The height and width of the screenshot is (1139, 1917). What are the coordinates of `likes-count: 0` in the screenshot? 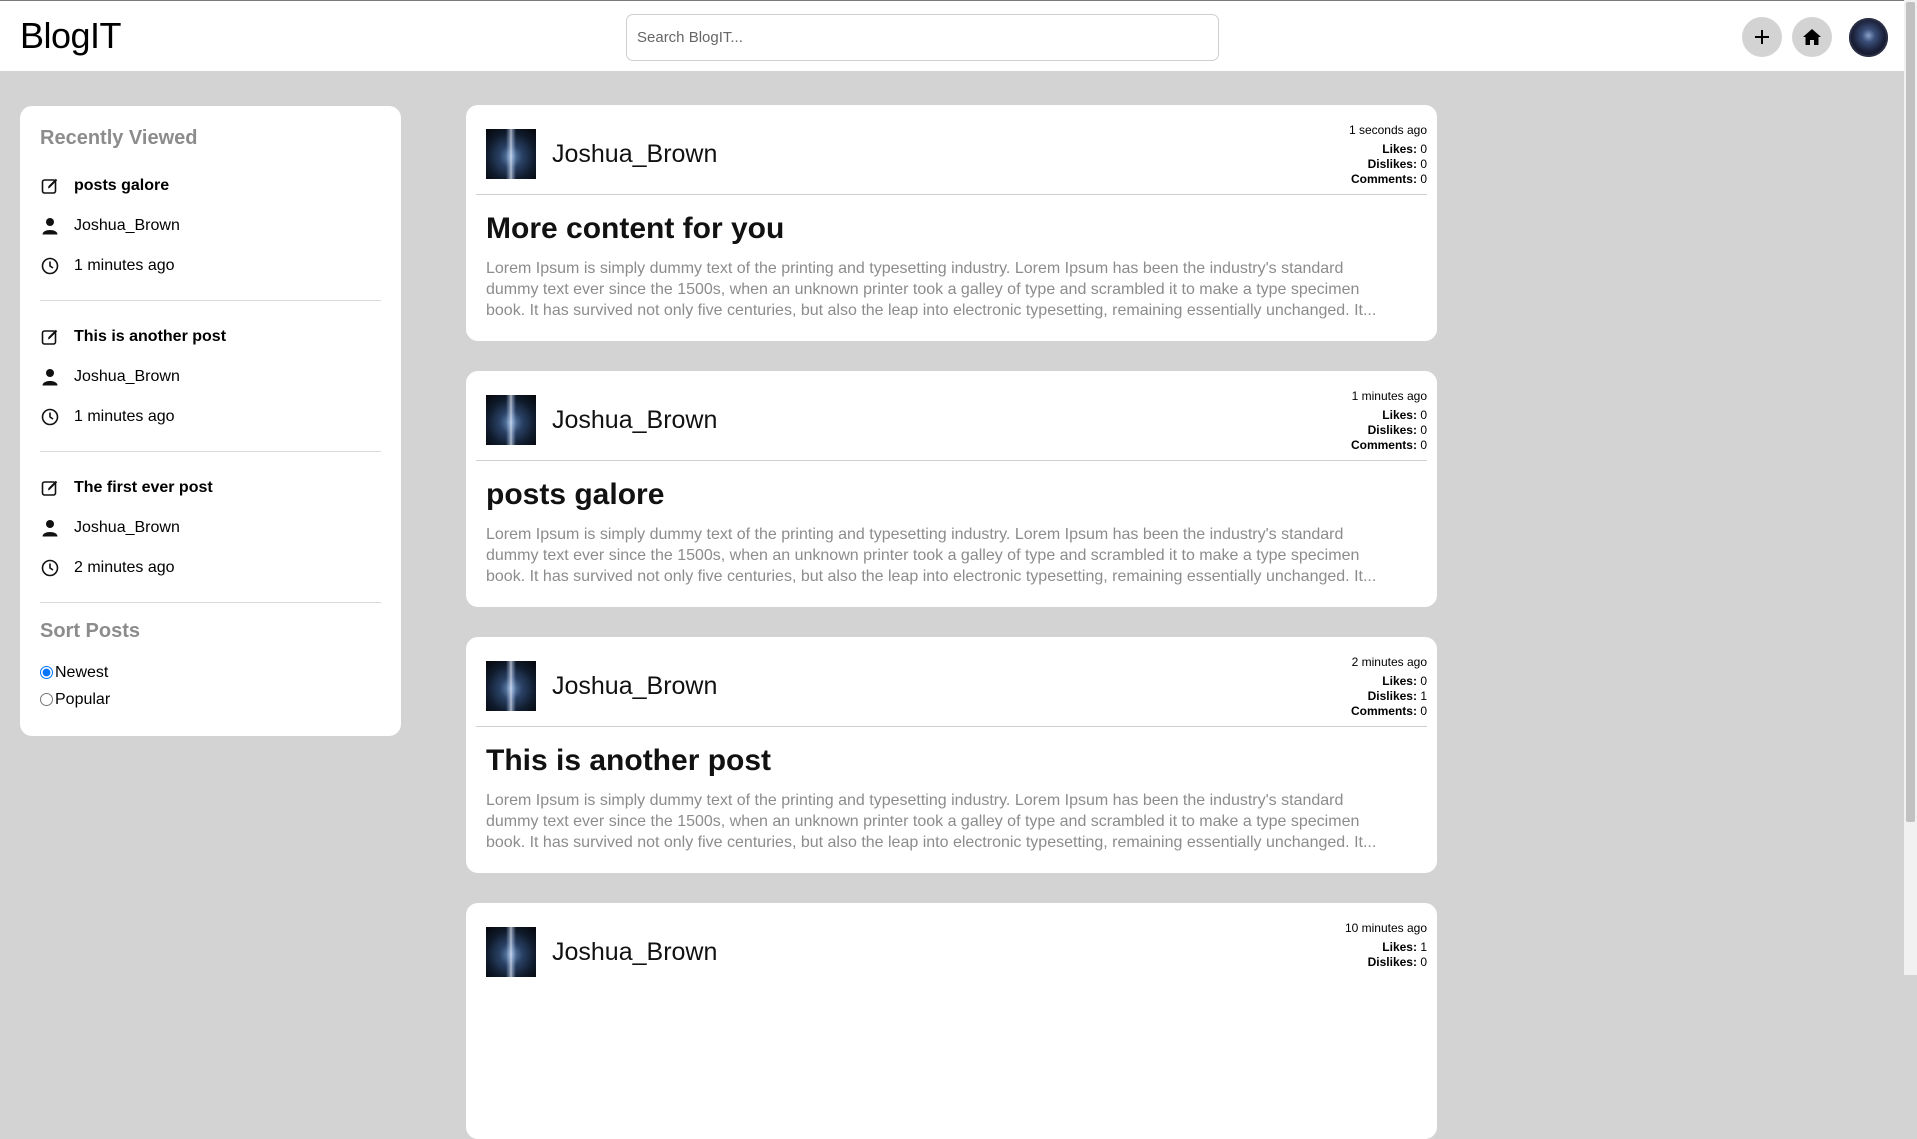 It's located at (1423, 681).